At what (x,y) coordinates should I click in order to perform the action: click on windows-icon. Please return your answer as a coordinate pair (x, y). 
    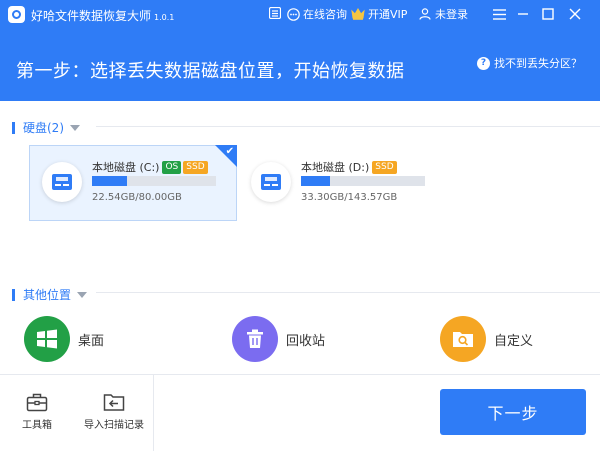
    Looking at the image, I should click on (47, 339).